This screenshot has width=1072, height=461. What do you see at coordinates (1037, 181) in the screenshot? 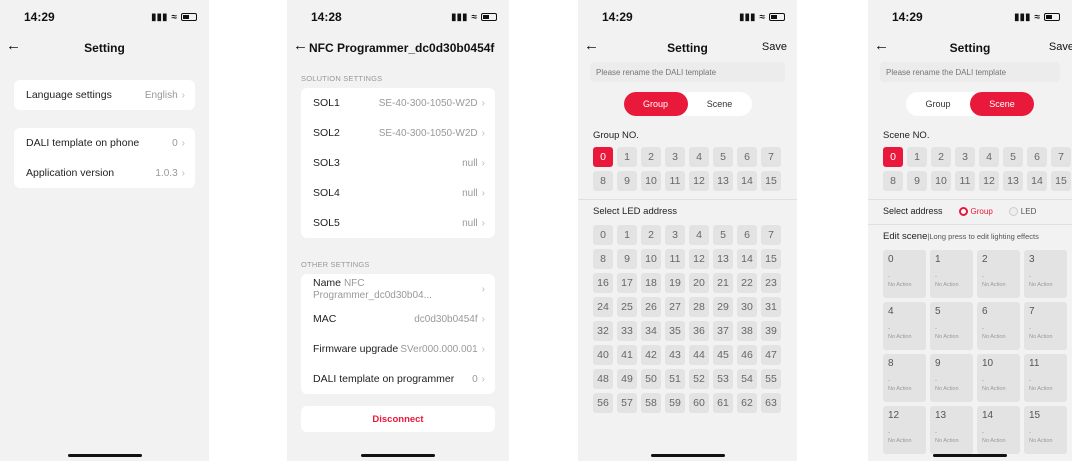
I see `scene-number-cell: 14` at bounding box center [1037, 181].